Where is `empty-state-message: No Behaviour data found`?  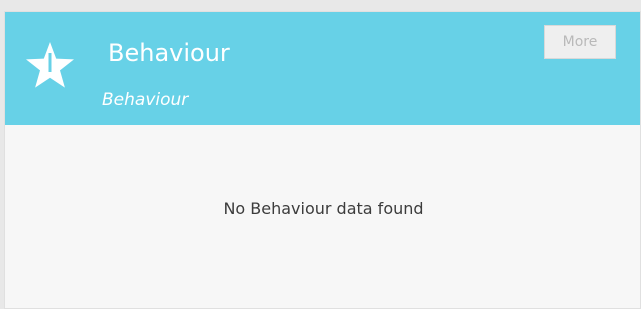
empty-state-message: No Behaviour data found is located at coordinates (323, 208).